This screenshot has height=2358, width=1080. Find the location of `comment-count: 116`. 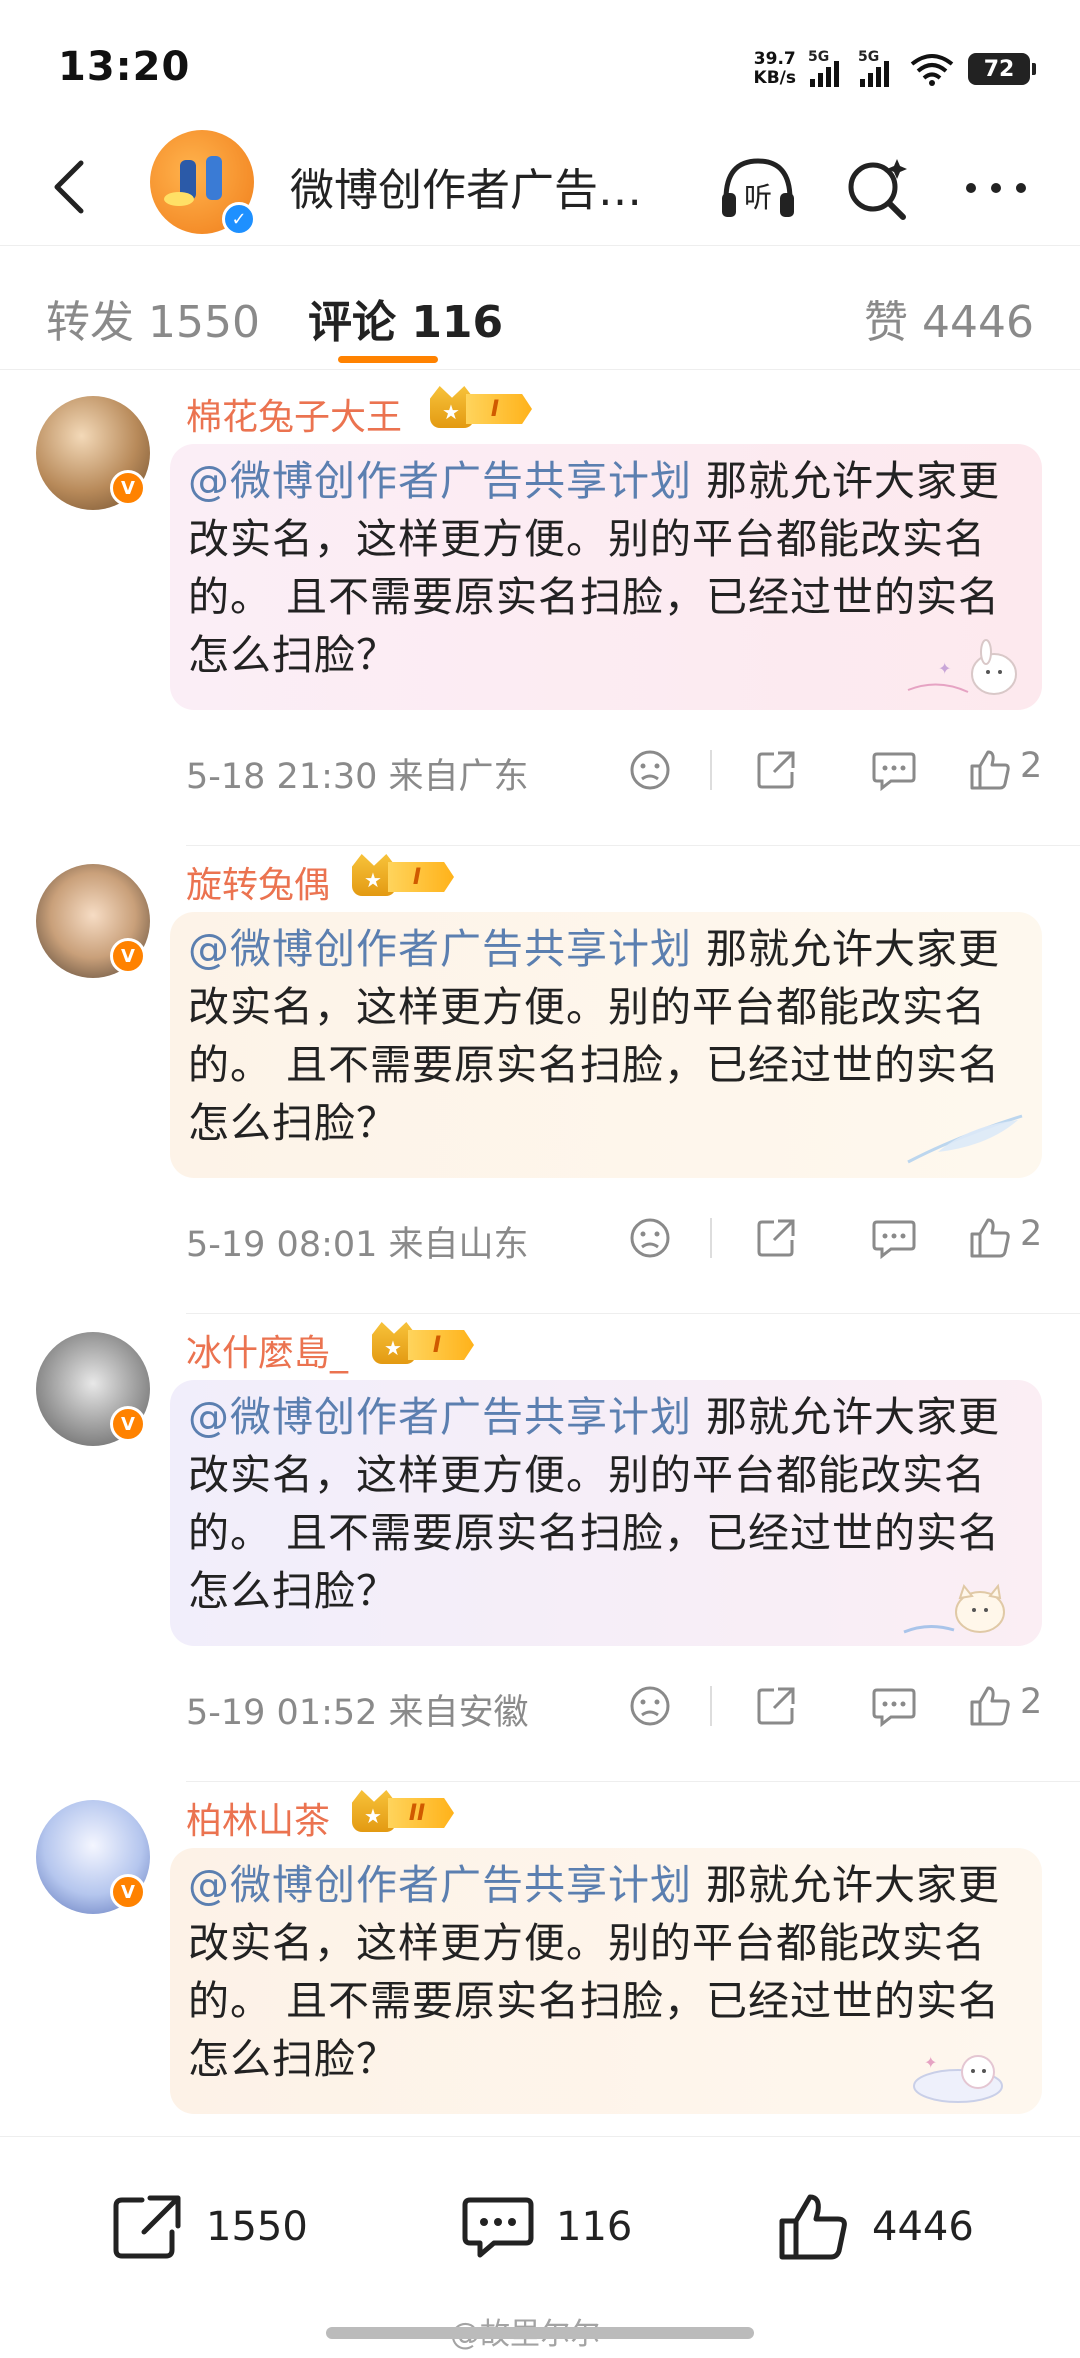

comment-count: 116 is located at coordinates (594, 2227).